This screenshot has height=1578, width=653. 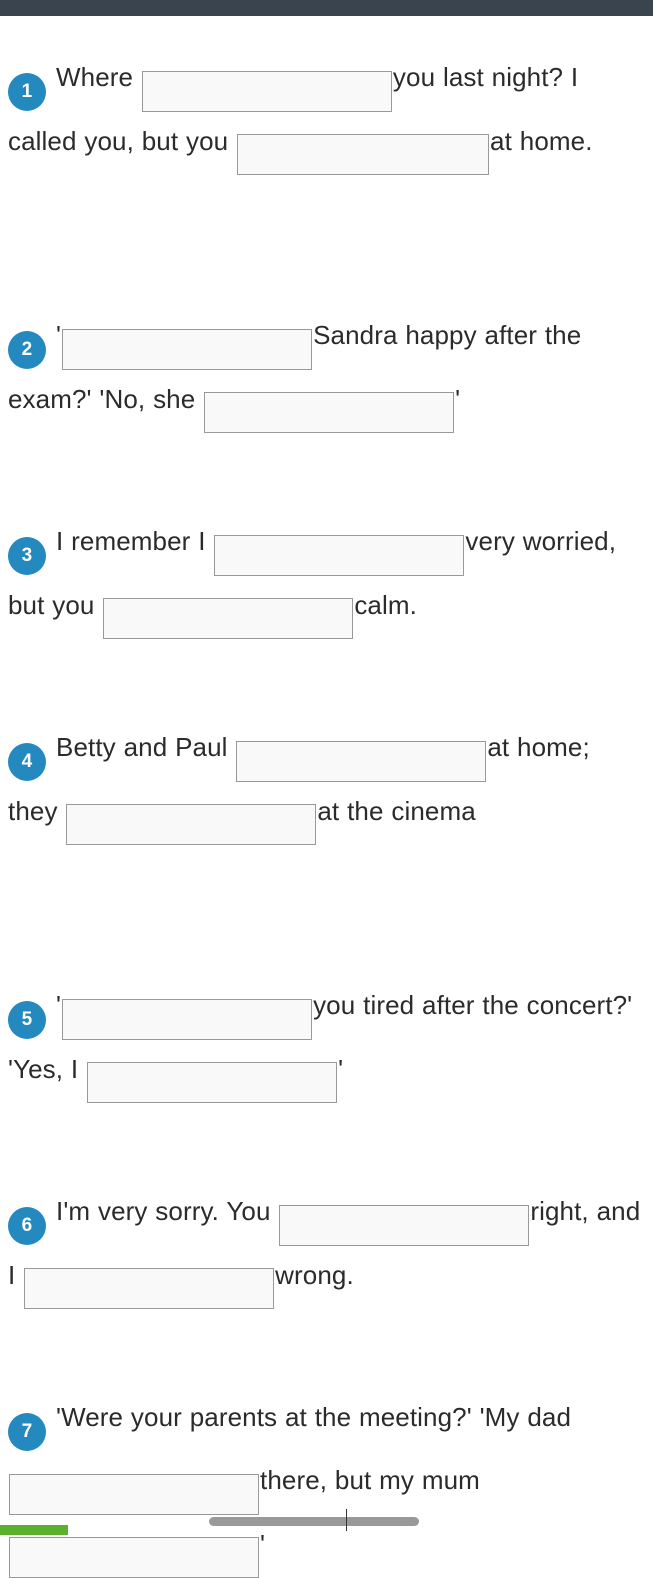 I want to click on question-number-badge: 3, so click(x=27, y=556).